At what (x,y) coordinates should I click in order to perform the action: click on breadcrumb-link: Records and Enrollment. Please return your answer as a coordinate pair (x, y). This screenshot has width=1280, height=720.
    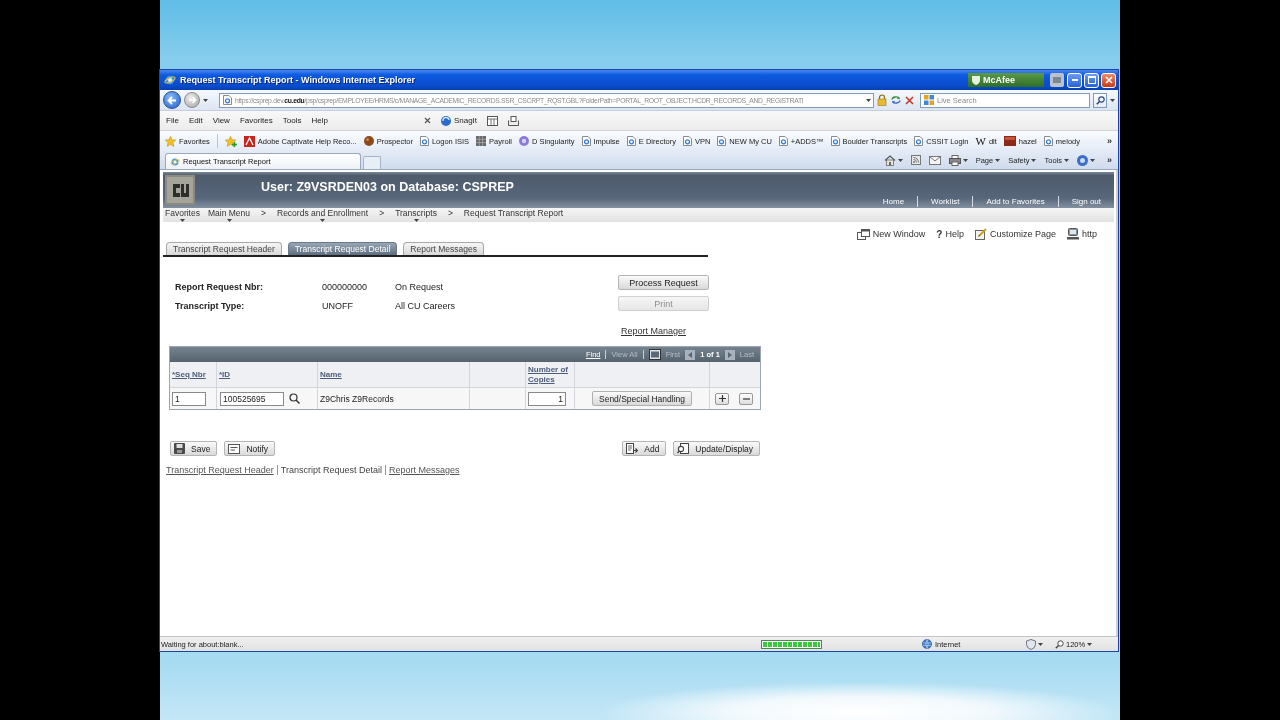
    Looking at the image, I should click on (323, 215).